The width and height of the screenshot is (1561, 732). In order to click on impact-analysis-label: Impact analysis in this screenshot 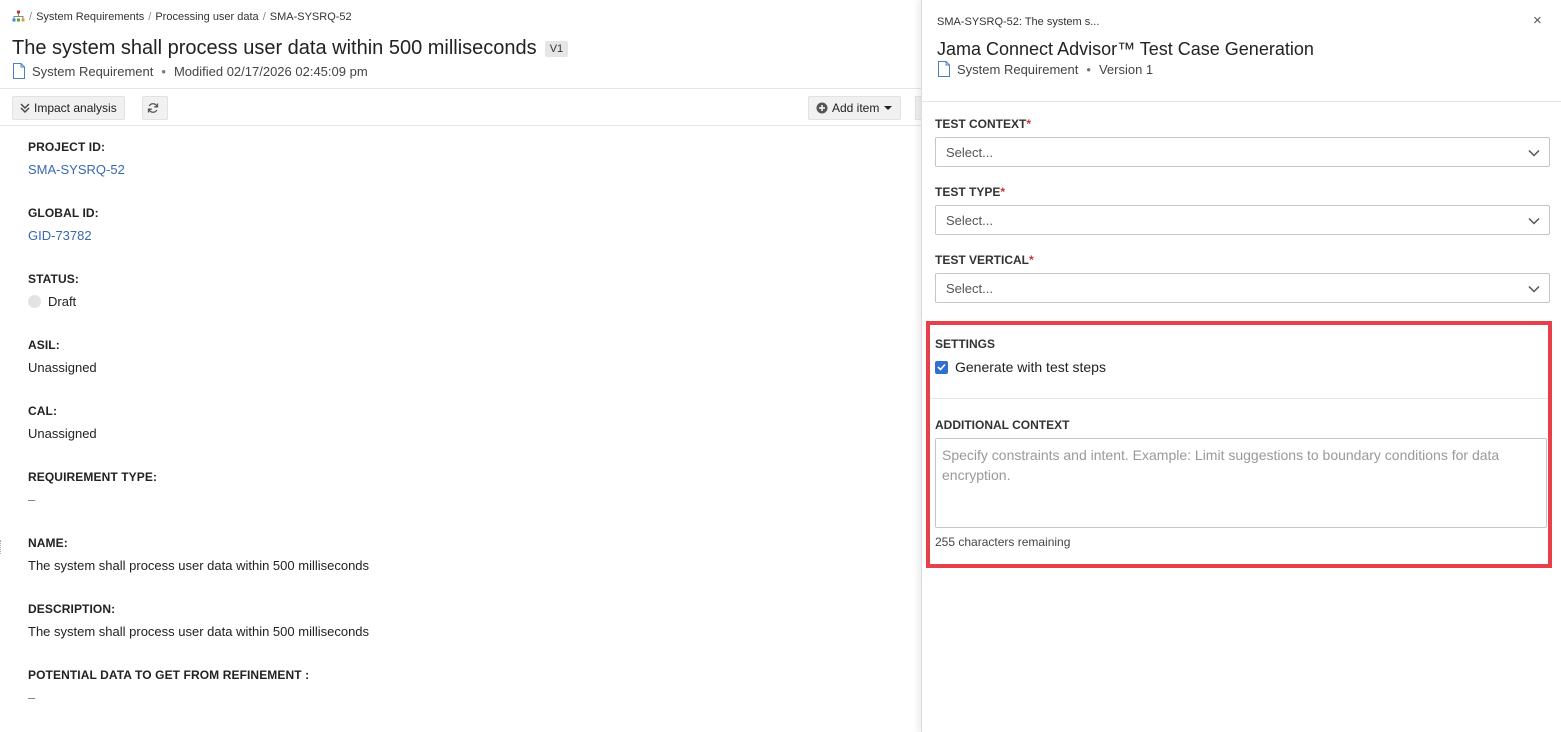, I will do `click(75, 108)`.